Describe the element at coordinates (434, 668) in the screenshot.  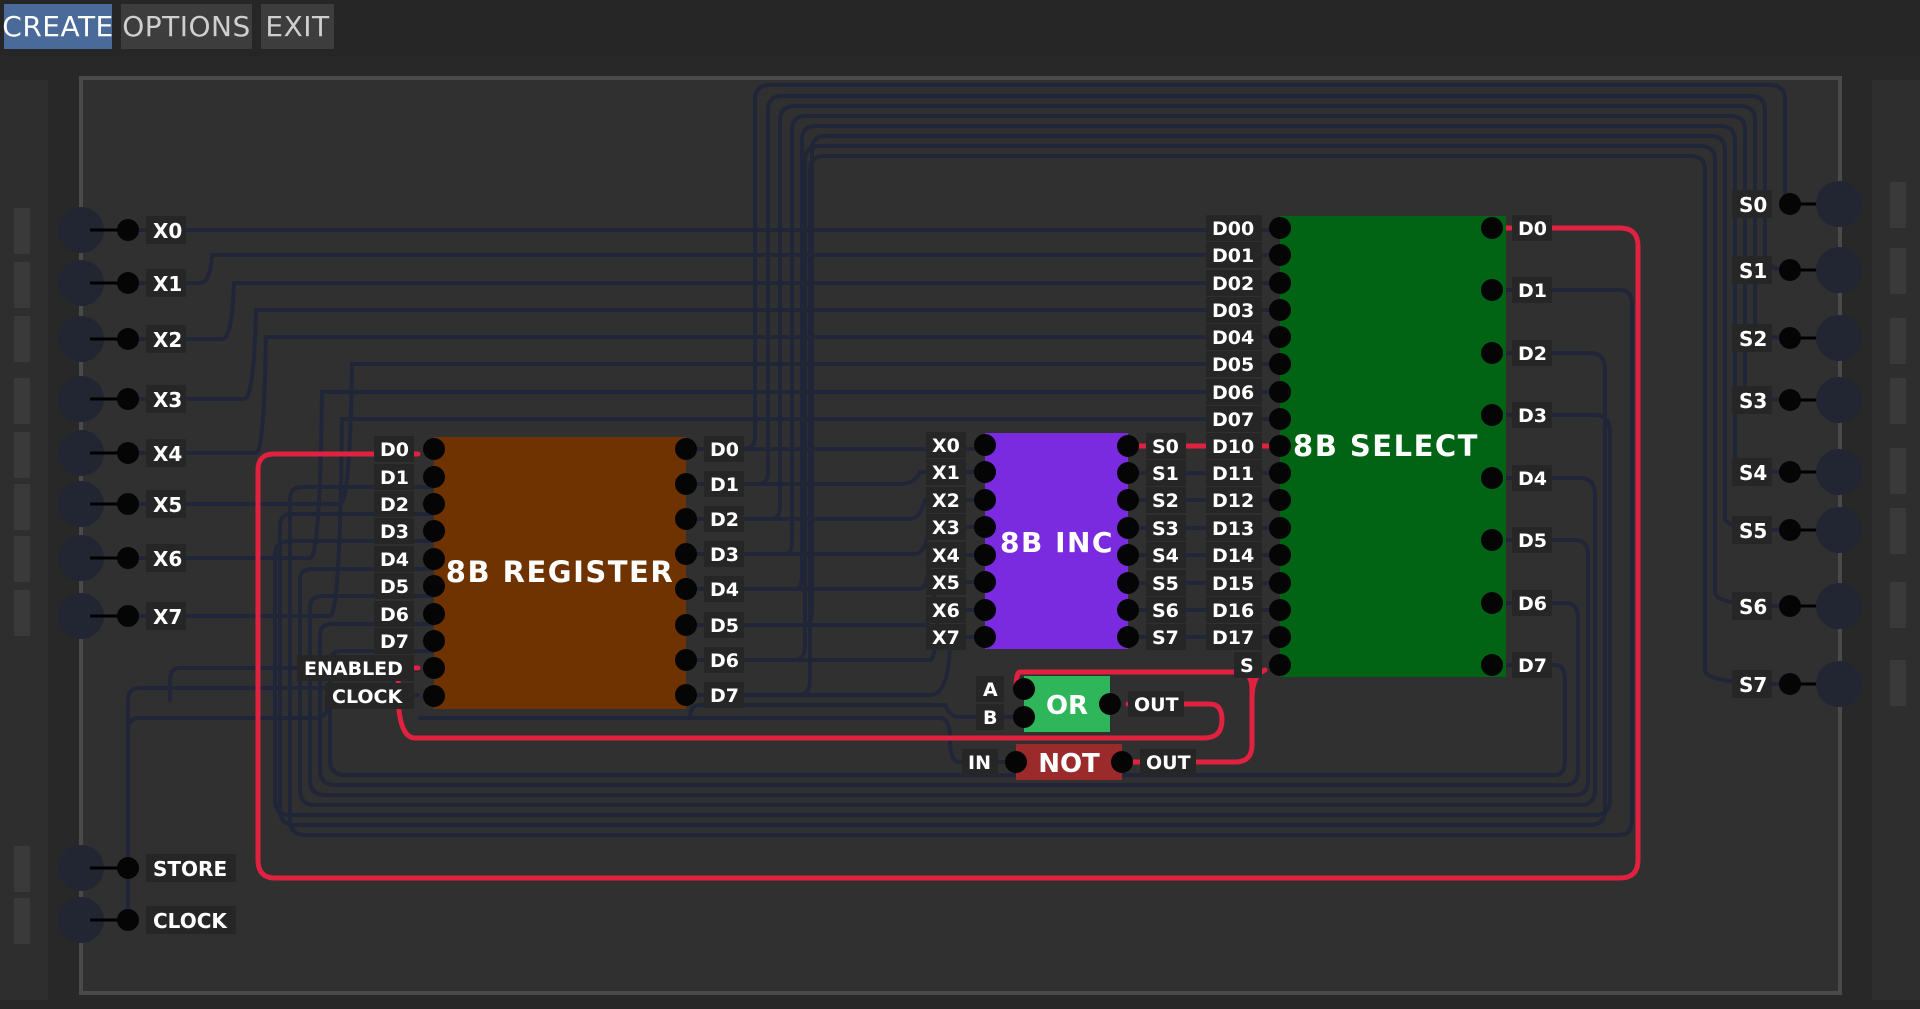
I see `register-enabled-pin` at that location.